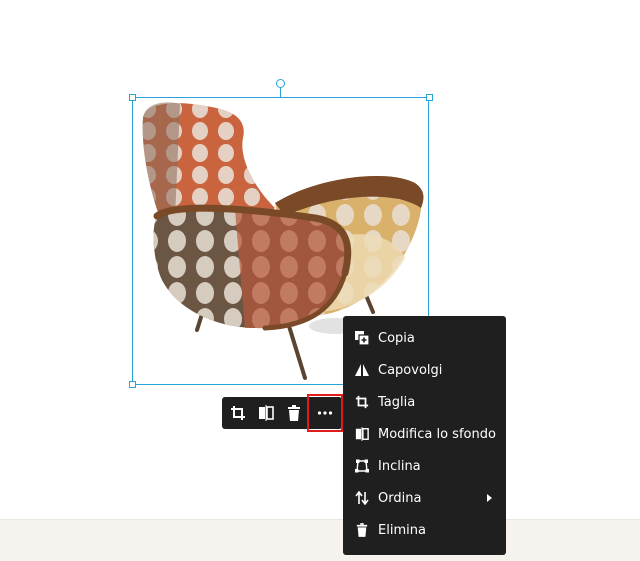 The height and width of the screenshot is (561, 640). Describe the element at coordinates (362, 338) in the screenshot. I see `copy-icon` at that location.